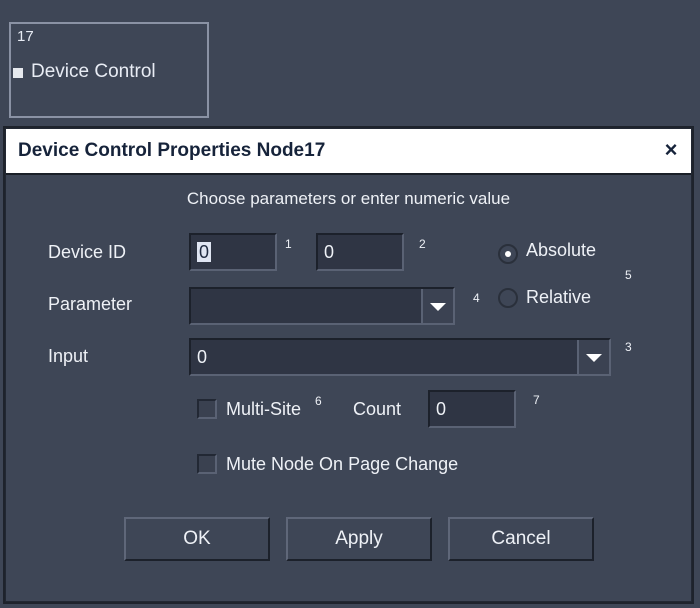  I want to click on mute-node-checkbox, so click(207, 464).